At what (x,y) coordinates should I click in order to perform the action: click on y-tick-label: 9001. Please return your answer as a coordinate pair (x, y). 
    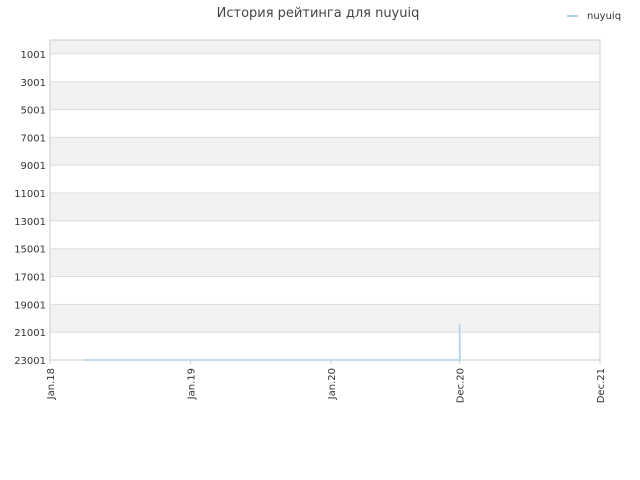
    Looking at the image, I should click on (33, 166).